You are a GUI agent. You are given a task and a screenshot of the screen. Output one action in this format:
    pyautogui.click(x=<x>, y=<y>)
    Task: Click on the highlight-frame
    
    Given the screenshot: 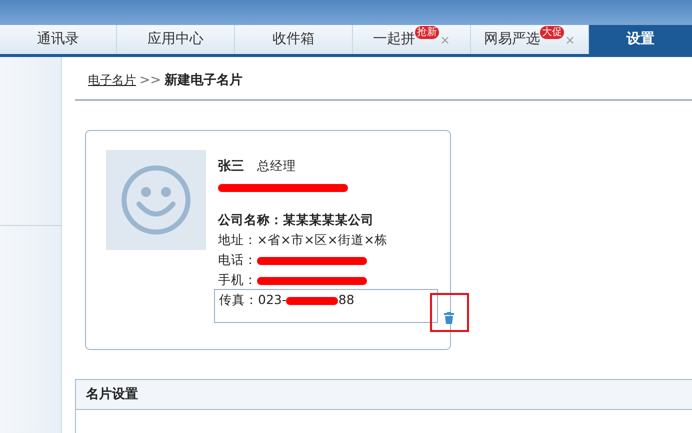 What is the action you would take?
    pyautogui.click(x=449, y=312)
    